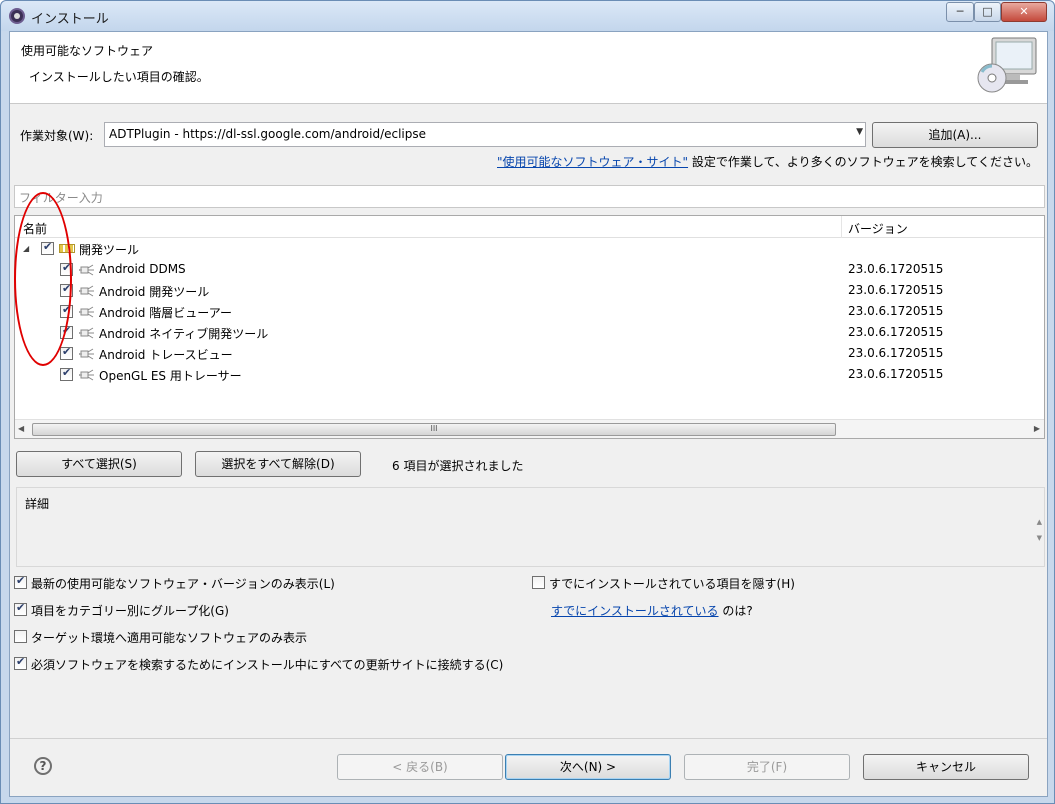  What do you see at coordinates (119, 77) in the screenshot?
I see `page-description: インストールしたい項目の確認。` at bounding box center [119, 77].